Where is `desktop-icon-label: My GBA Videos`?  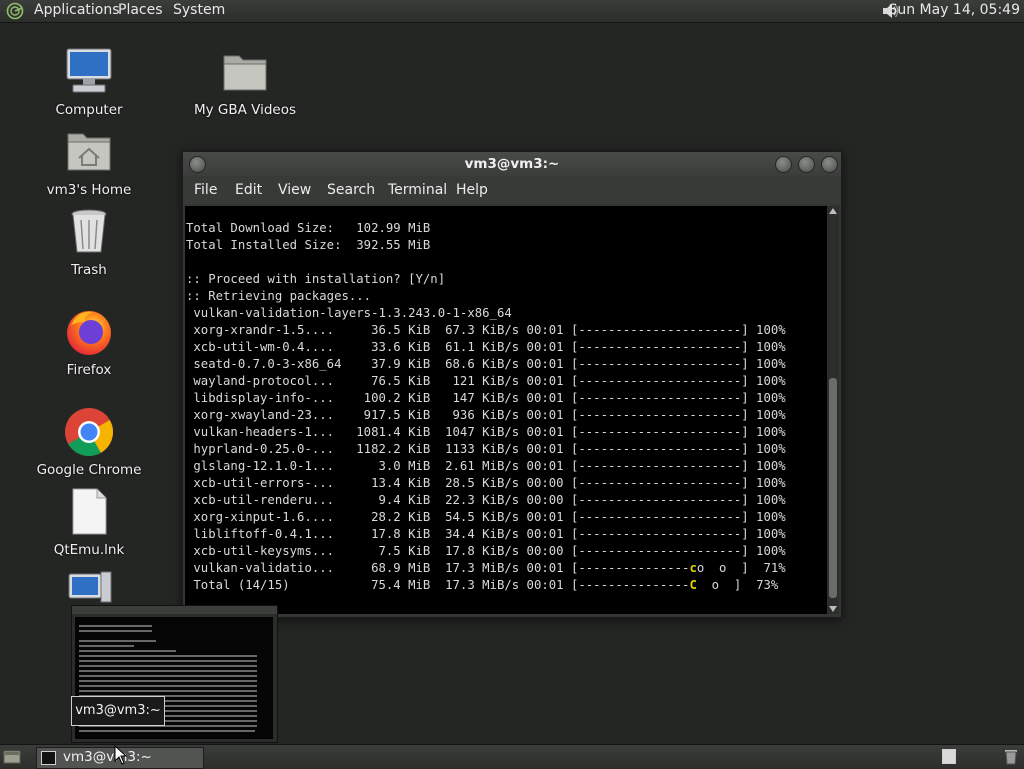
desktop-icon-label: My GBA Videos is located at coordinates (245, 110).